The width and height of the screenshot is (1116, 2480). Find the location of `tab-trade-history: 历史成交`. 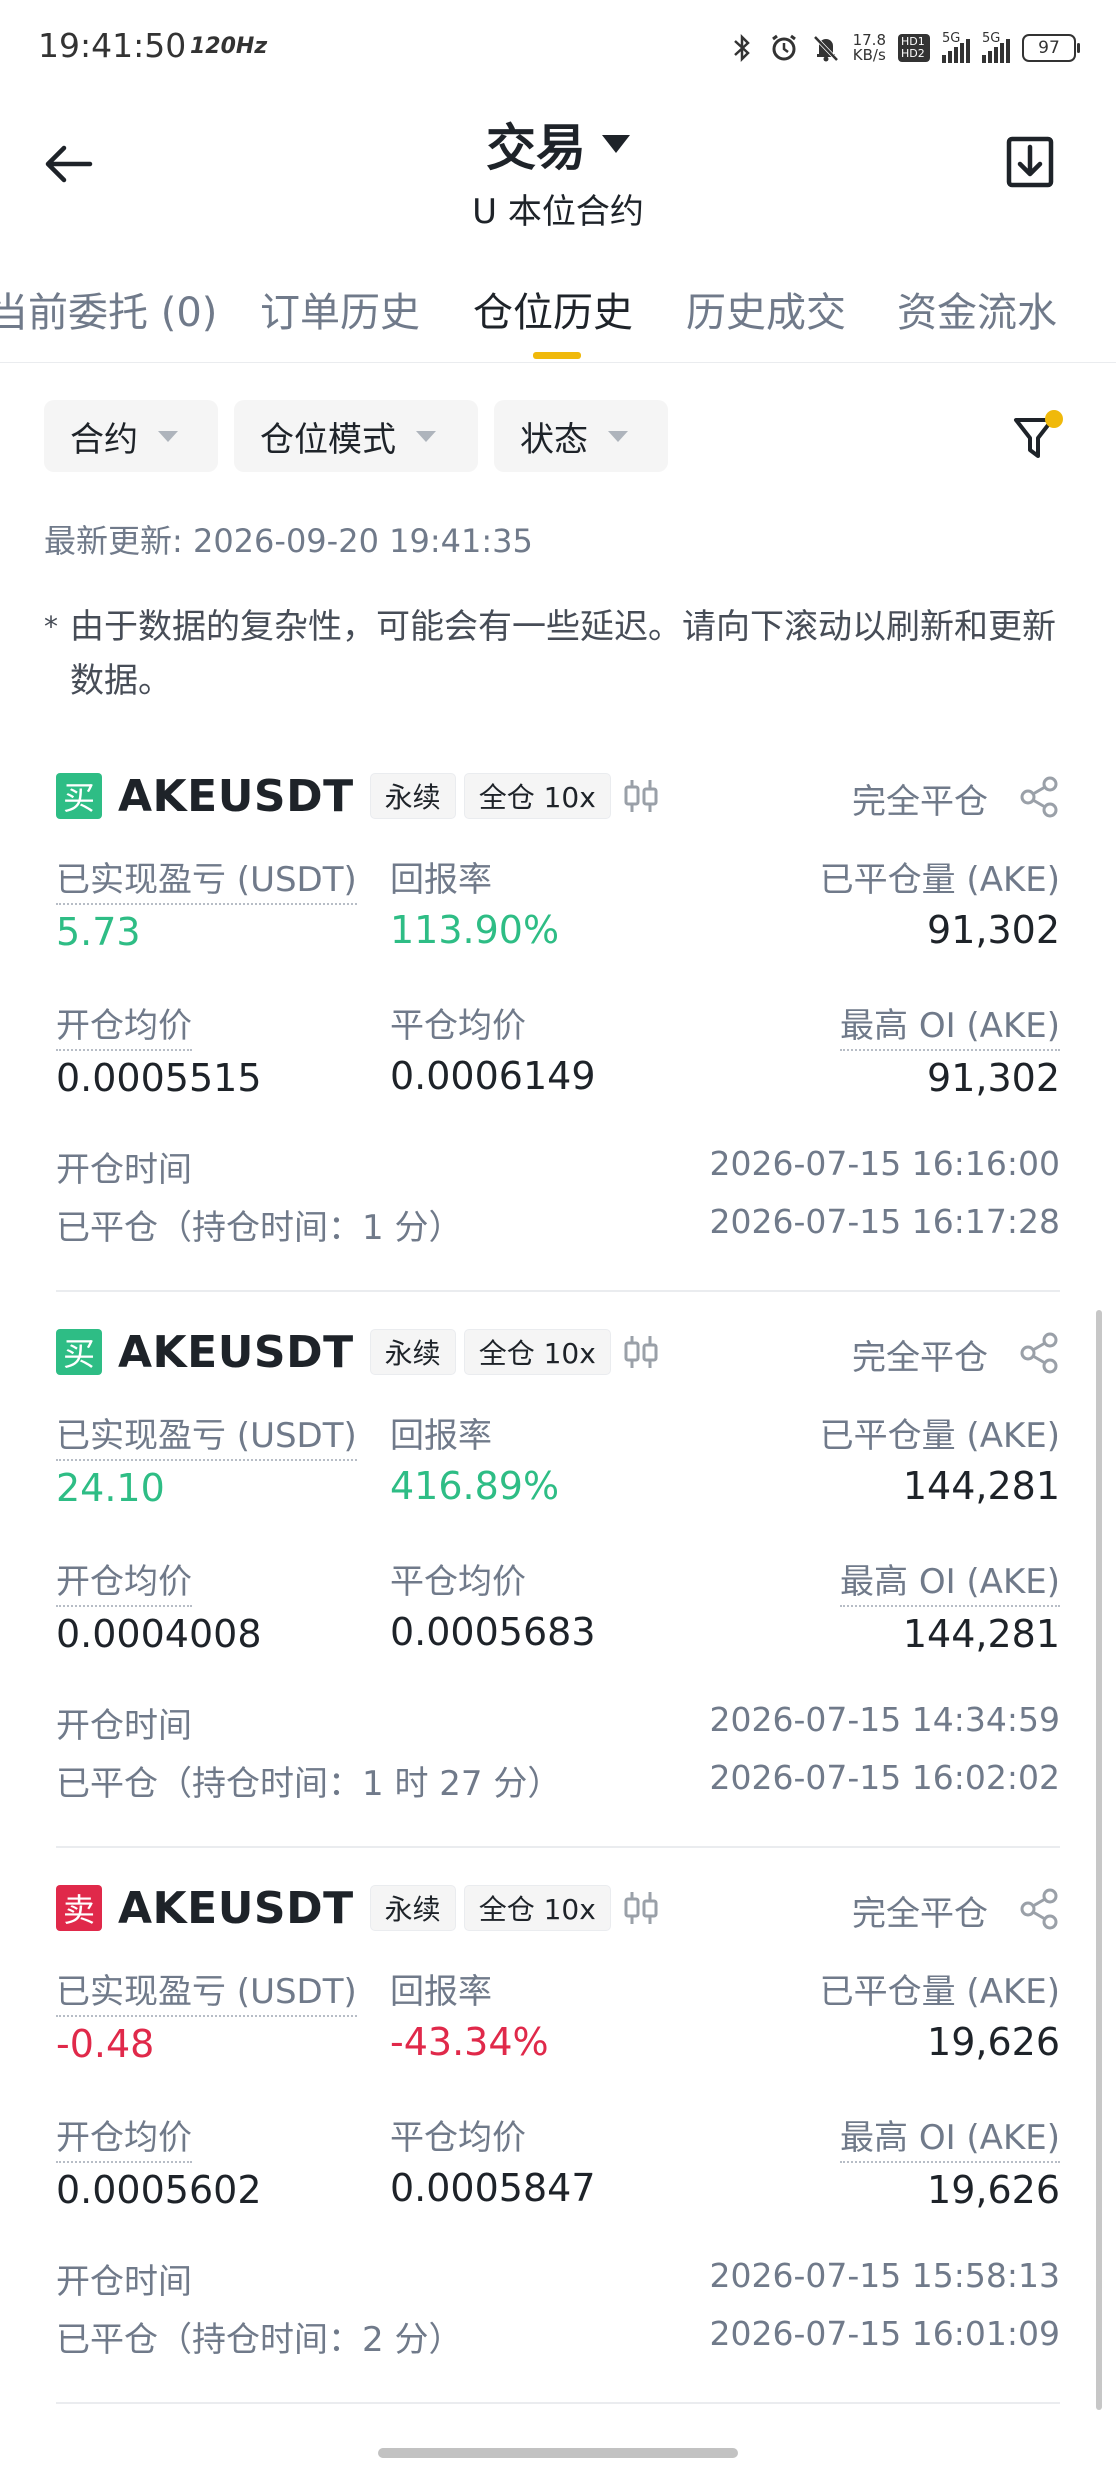

tab-trade-history: 历史成交 is located at coordinates (766, 309).